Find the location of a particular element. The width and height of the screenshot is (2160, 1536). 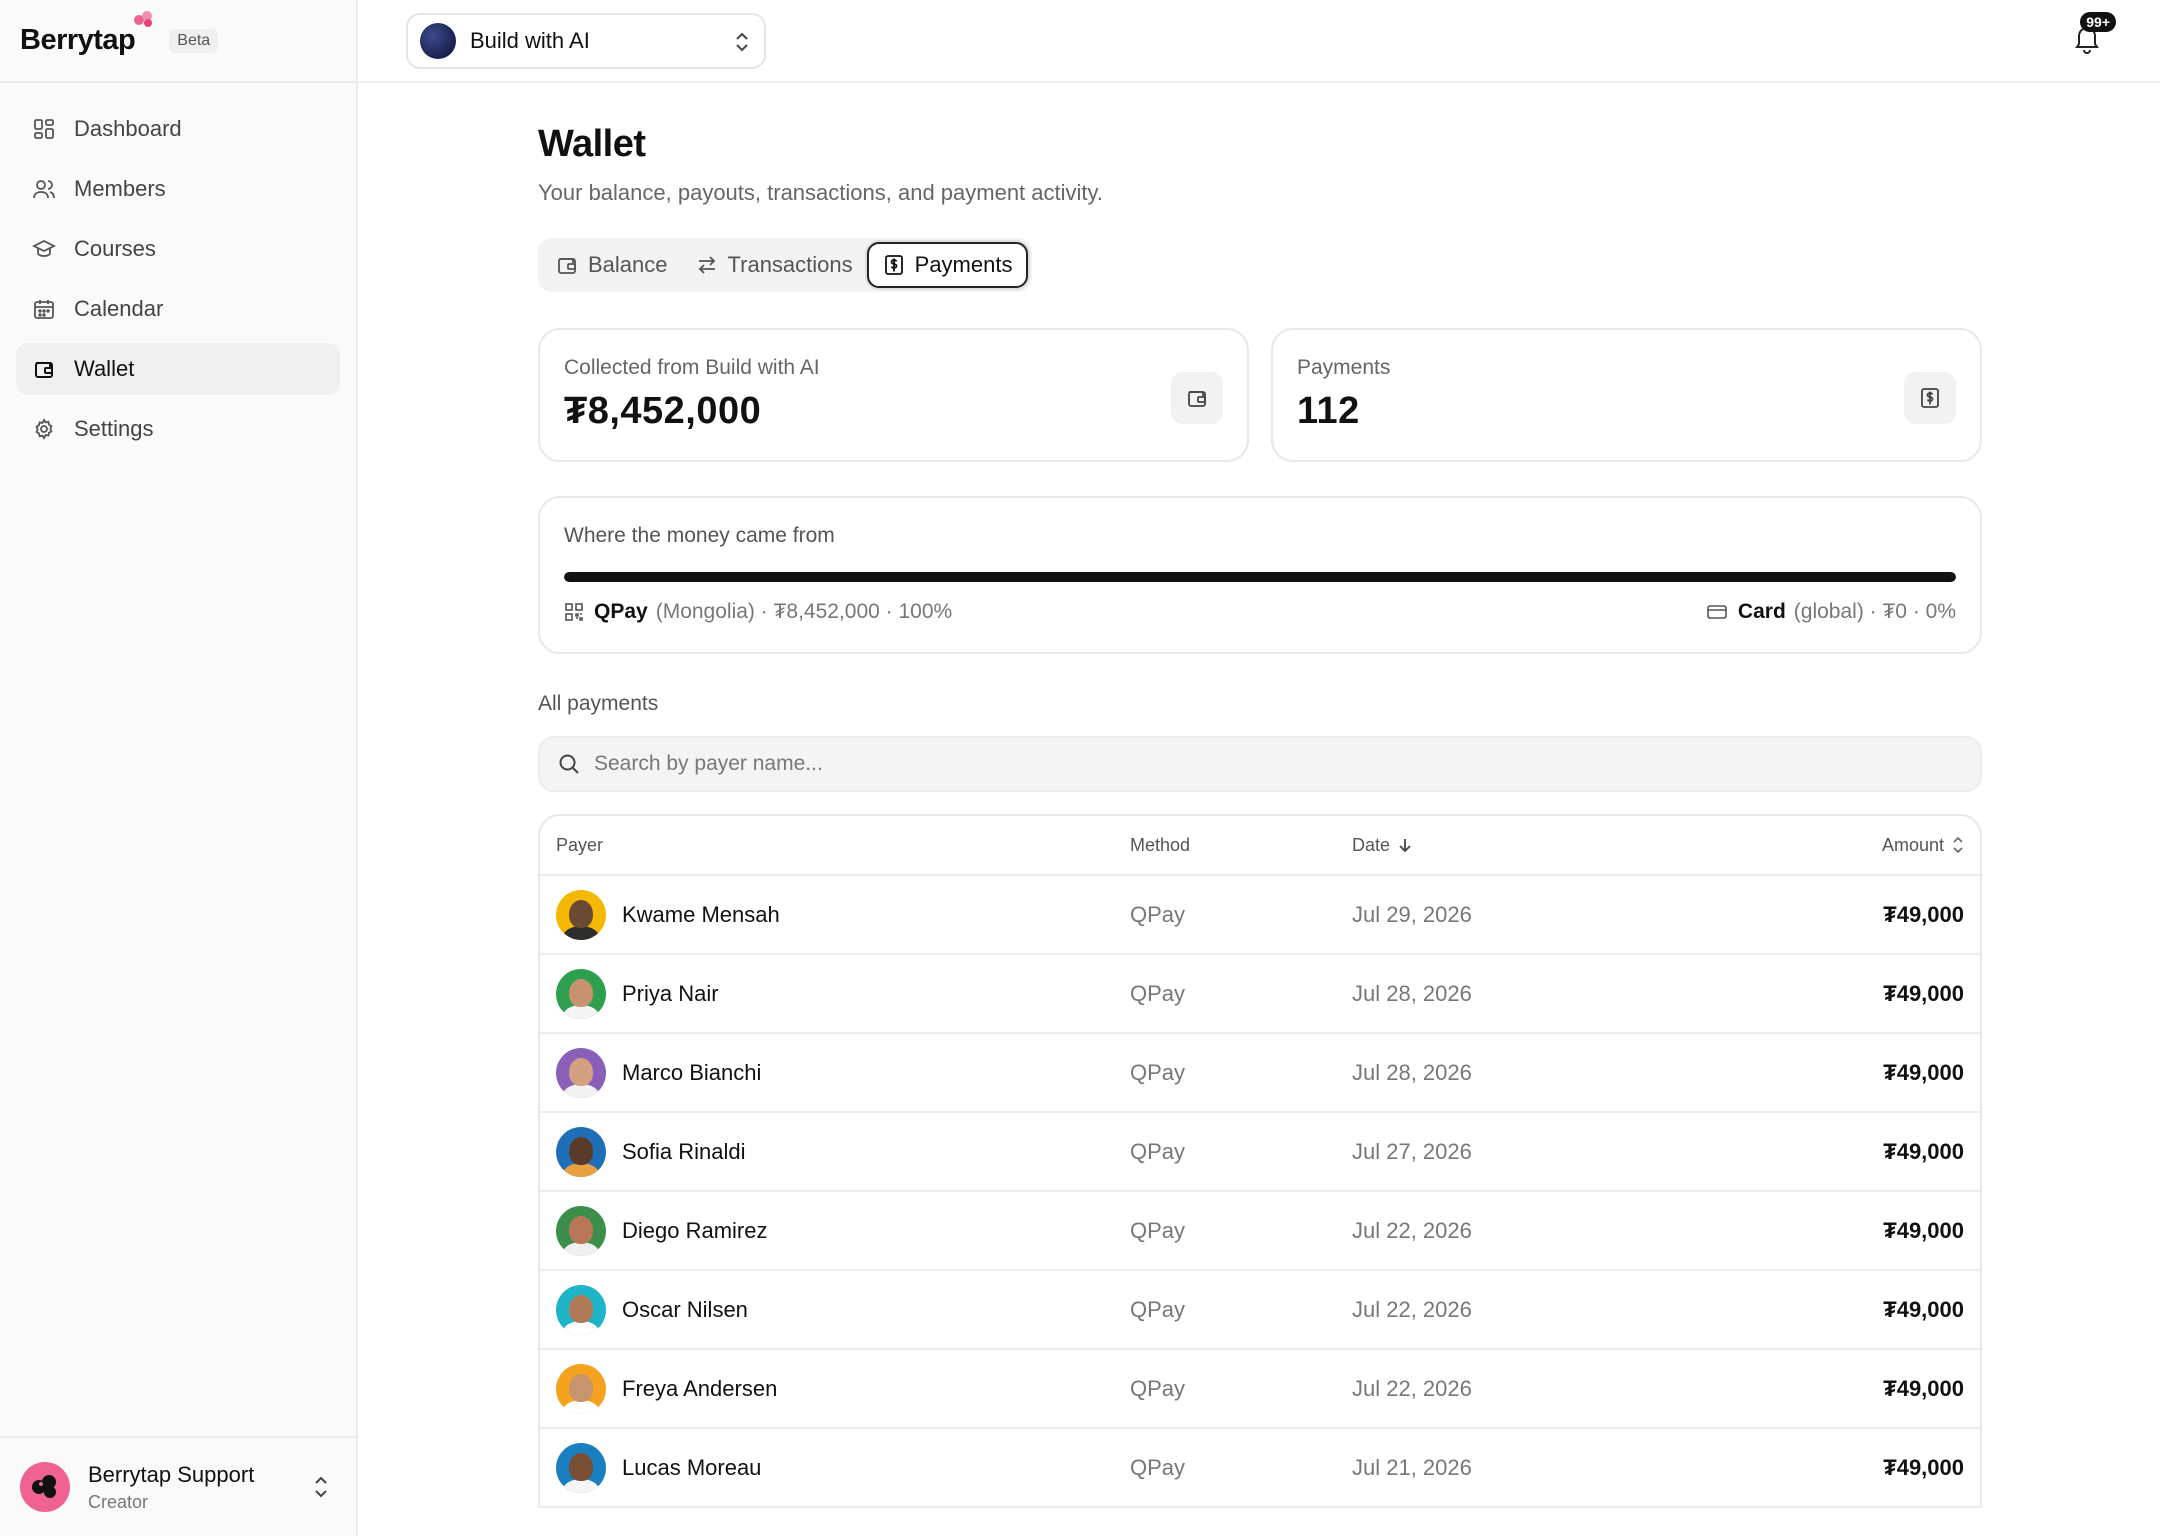

payer-search is located at coordinates (1260, 764).